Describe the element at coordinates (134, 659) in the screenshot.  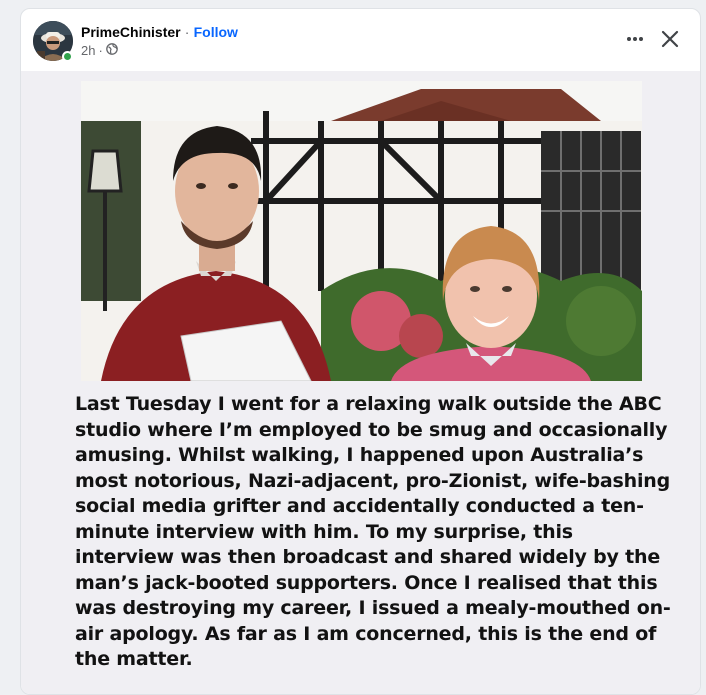
I see `caption-line: the matter.` at that location.